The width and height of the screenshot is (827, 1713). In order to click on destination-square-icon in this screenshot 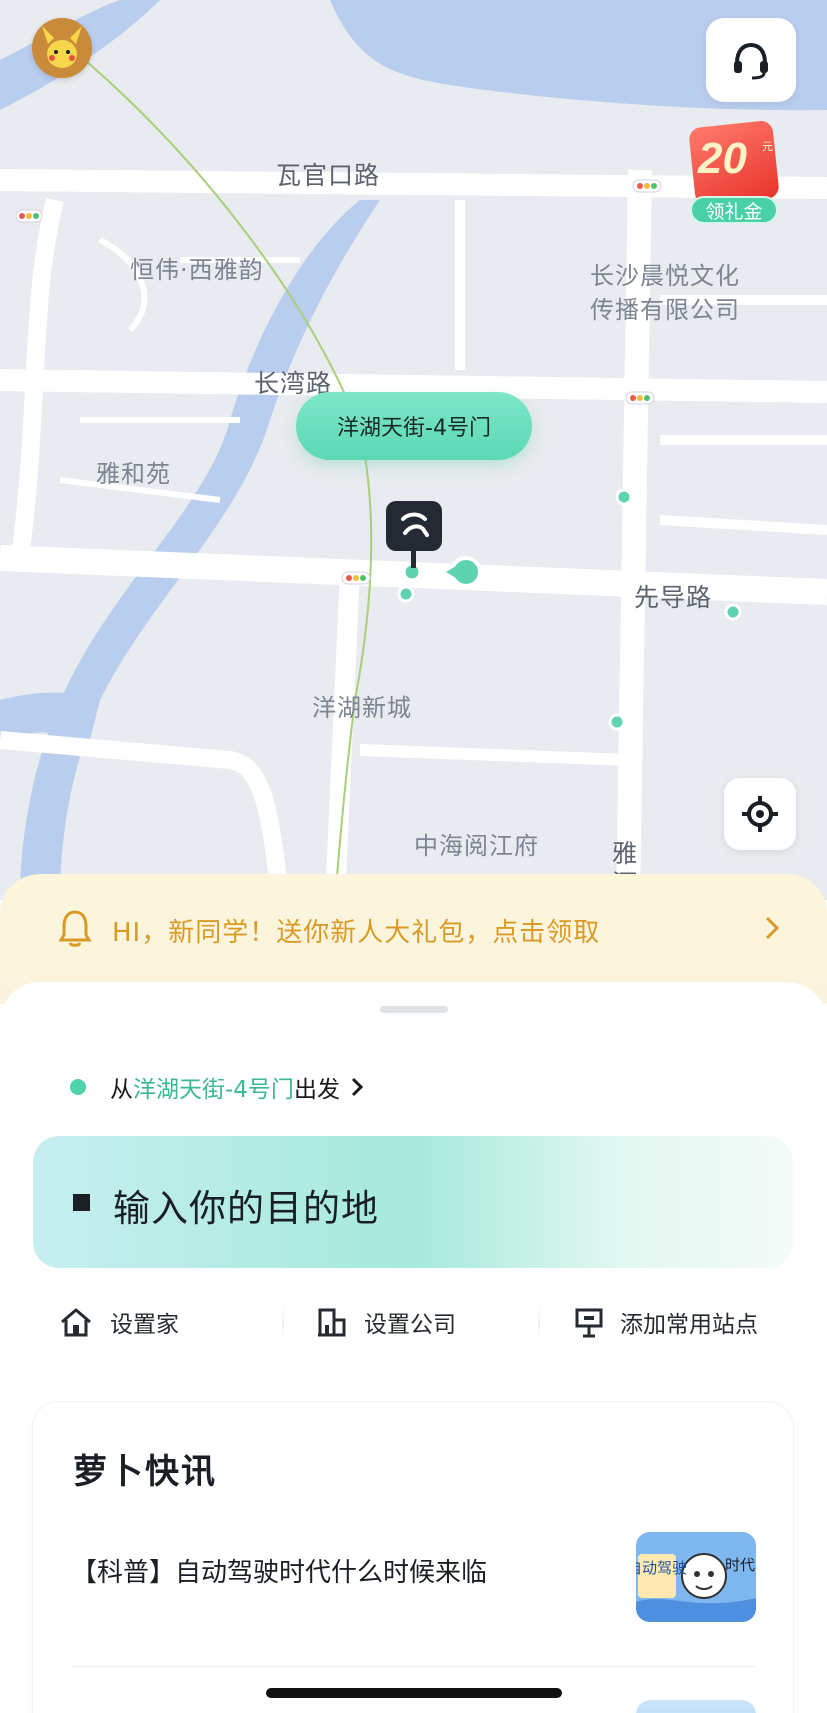, I will do `click(81, 1202)`.